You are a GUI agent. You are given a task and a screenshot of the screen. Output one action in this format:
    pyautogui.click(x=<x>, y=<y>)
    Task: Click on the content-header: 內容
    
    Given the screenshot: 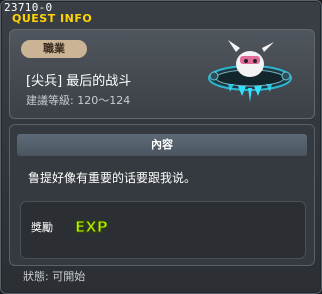 What is the action you would take?
    pyautogui.click(x=162, y=145)
    